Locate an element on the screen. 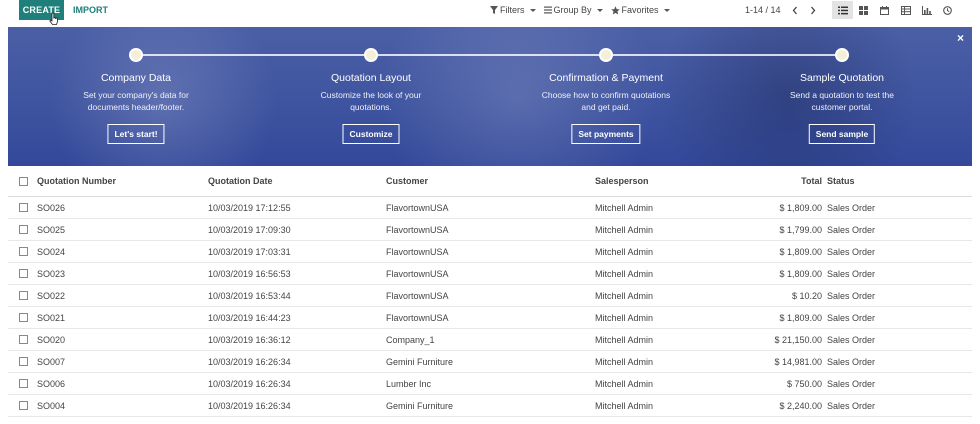  filters-dropdown: Filters is located at coordinates (513, 10).